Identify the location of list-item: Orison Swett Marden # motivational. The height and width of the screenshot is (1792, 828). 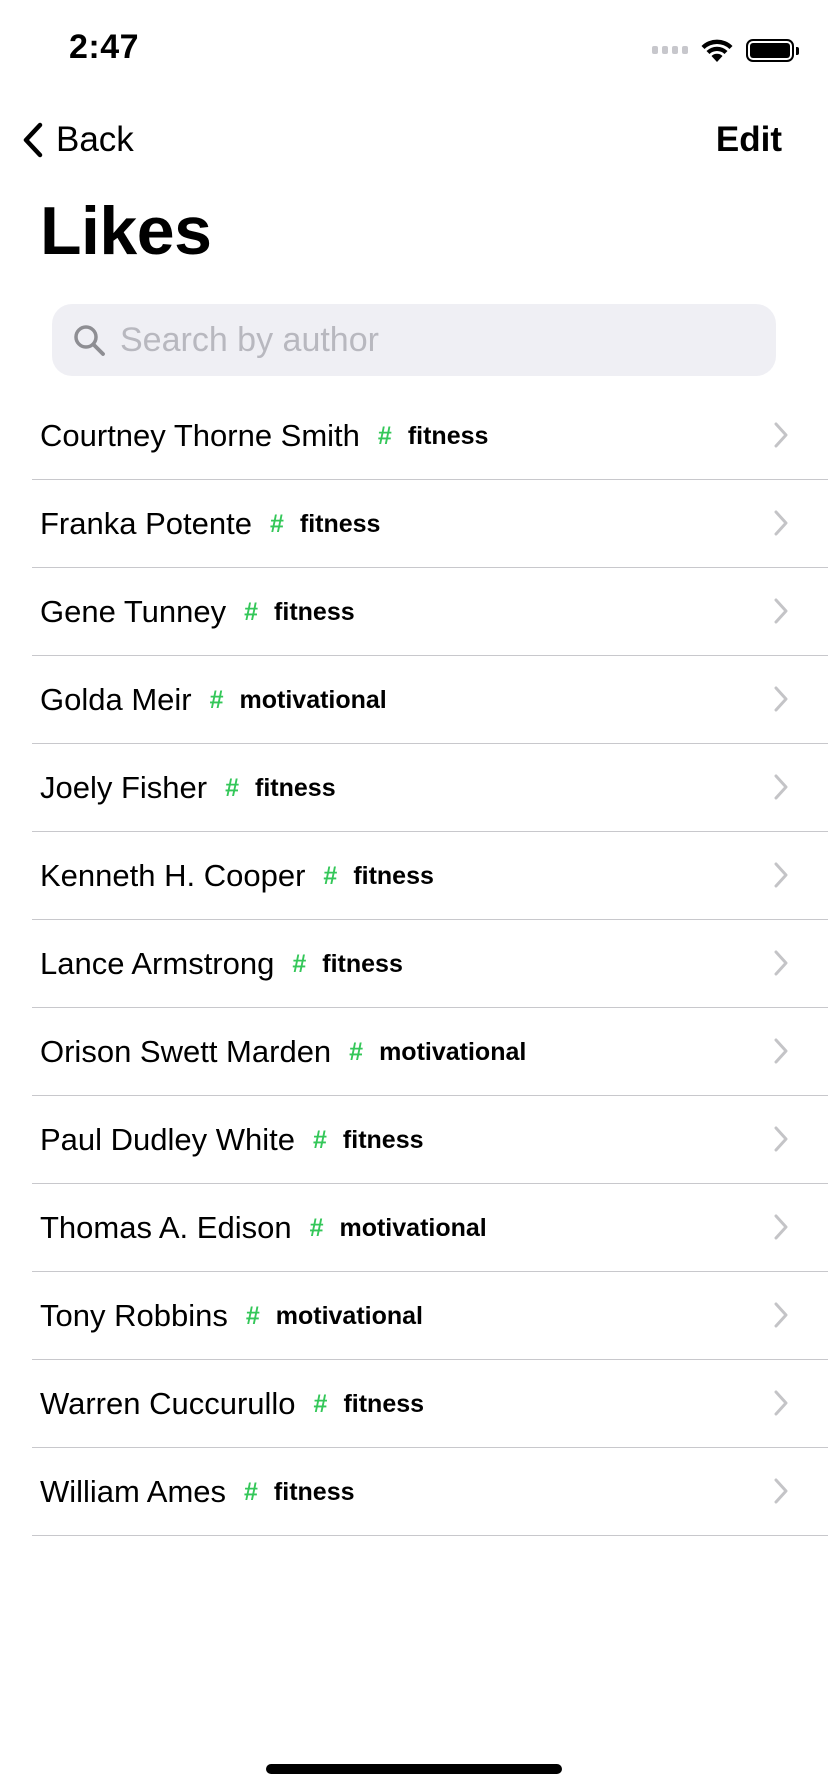
(414, 1052).